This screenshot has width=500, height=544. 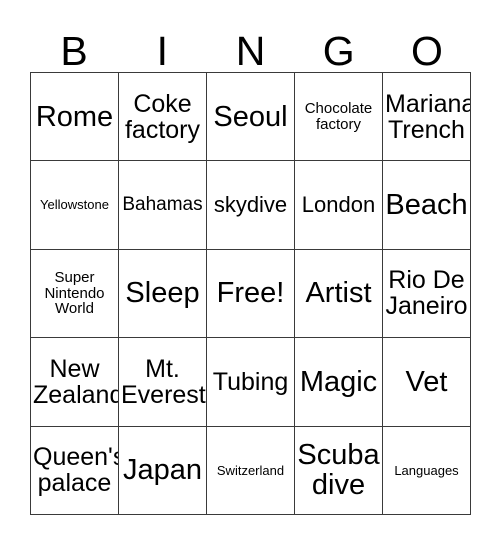 I want to click on bingo-cell-r2c2: Bahamas, so click(x=163, y=205).